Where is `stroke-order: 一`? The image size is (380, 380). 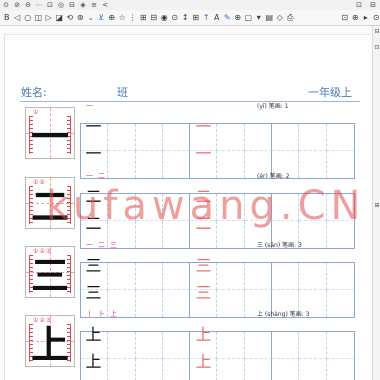
stroke-order: 一 is located at coordinates (89, 106).